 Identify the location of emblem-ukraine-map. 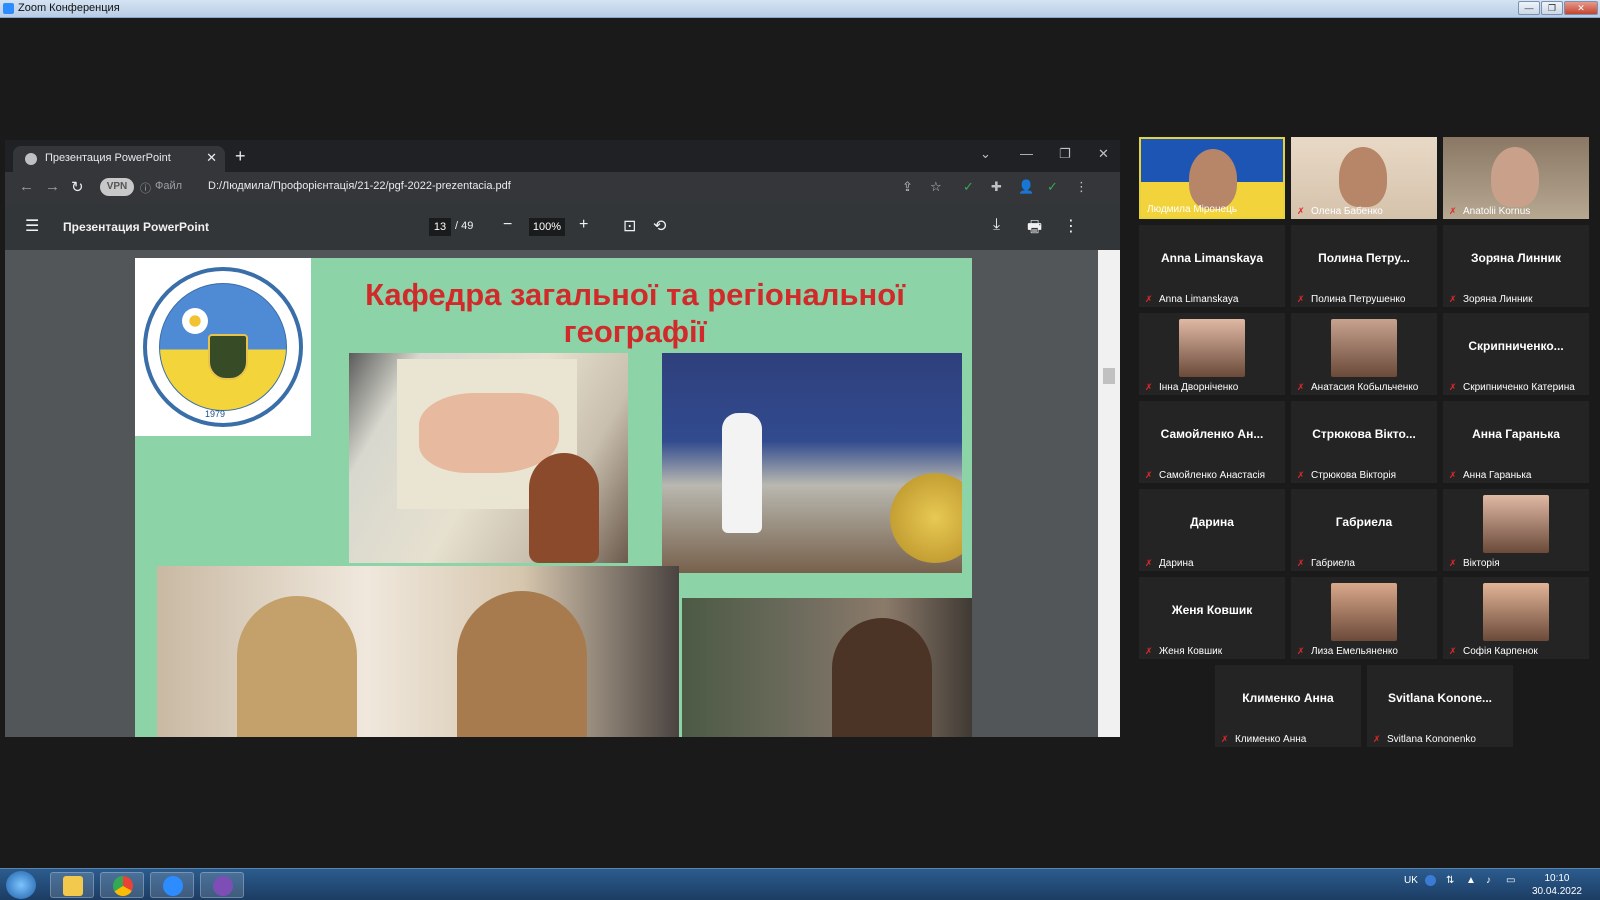
(223, 347).